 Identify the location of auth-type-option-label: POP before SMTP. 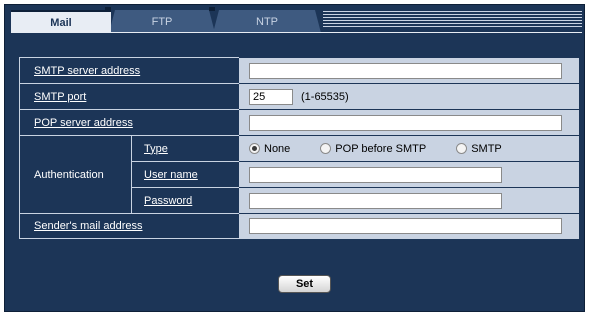
(381, 148).